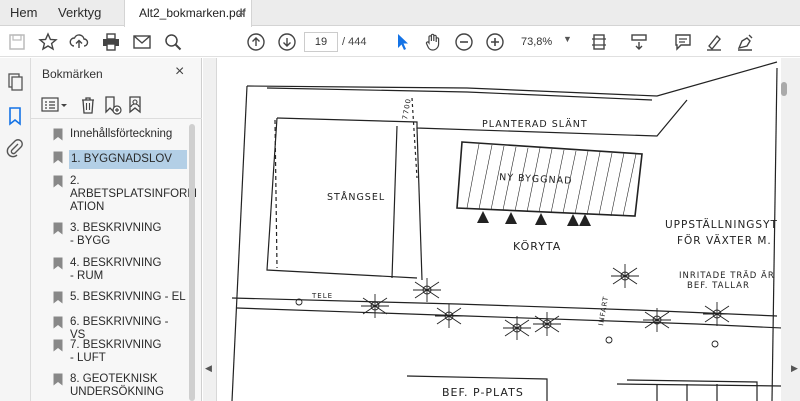 Image resolution: width=800 pixels, height=401 pixels. I want to click on search-icon, so click(173, 42).